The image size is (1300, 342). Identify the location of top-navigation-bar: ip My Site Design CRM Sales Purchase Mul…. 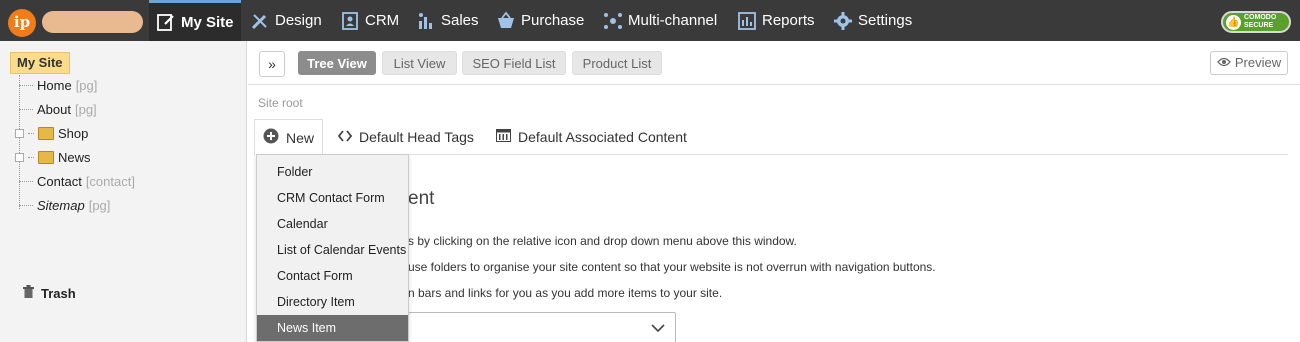
(650, 20).